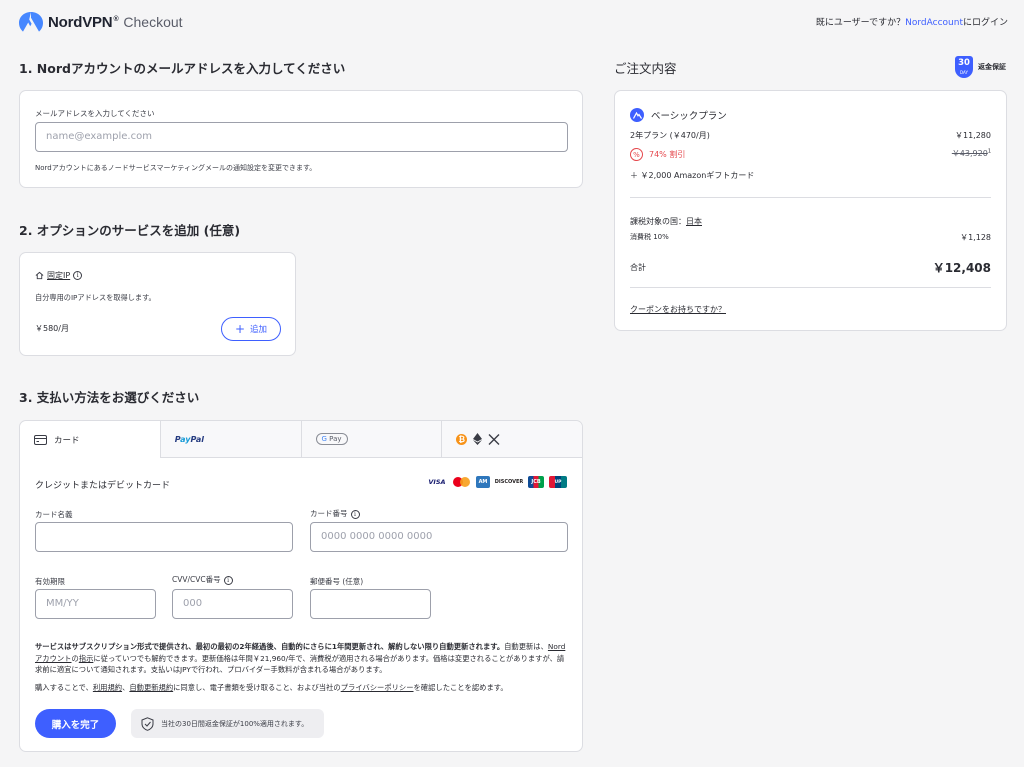 Image resolution: width=1024 pixels, height=767 pixels. What do you see at coordinates (558, 482) in the screenshot?
I see `unionpay-icon: UP` at bounding box center [558, 482].